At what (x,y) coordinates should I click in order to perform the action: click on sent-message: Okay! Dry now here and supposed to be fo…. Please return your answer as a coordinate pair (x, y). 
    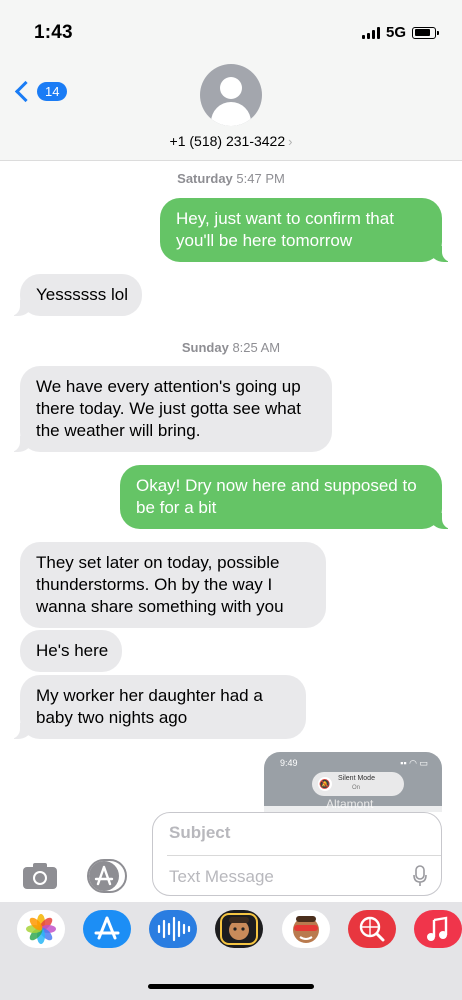
    Looking at the image, I should click on (288, 497).